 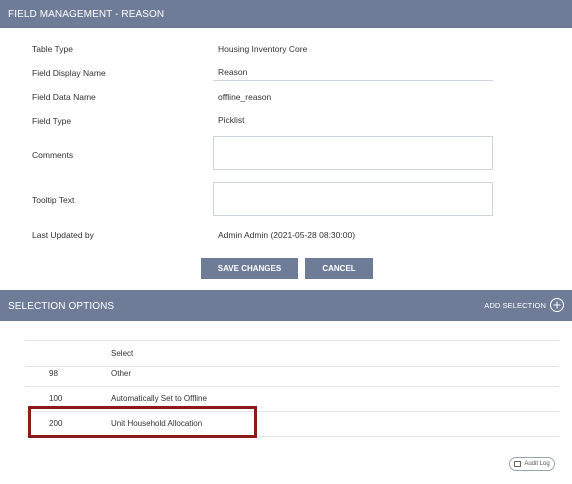 I want to click on add-selection-button: ADD SELECTION, so click(x=524, y=305).